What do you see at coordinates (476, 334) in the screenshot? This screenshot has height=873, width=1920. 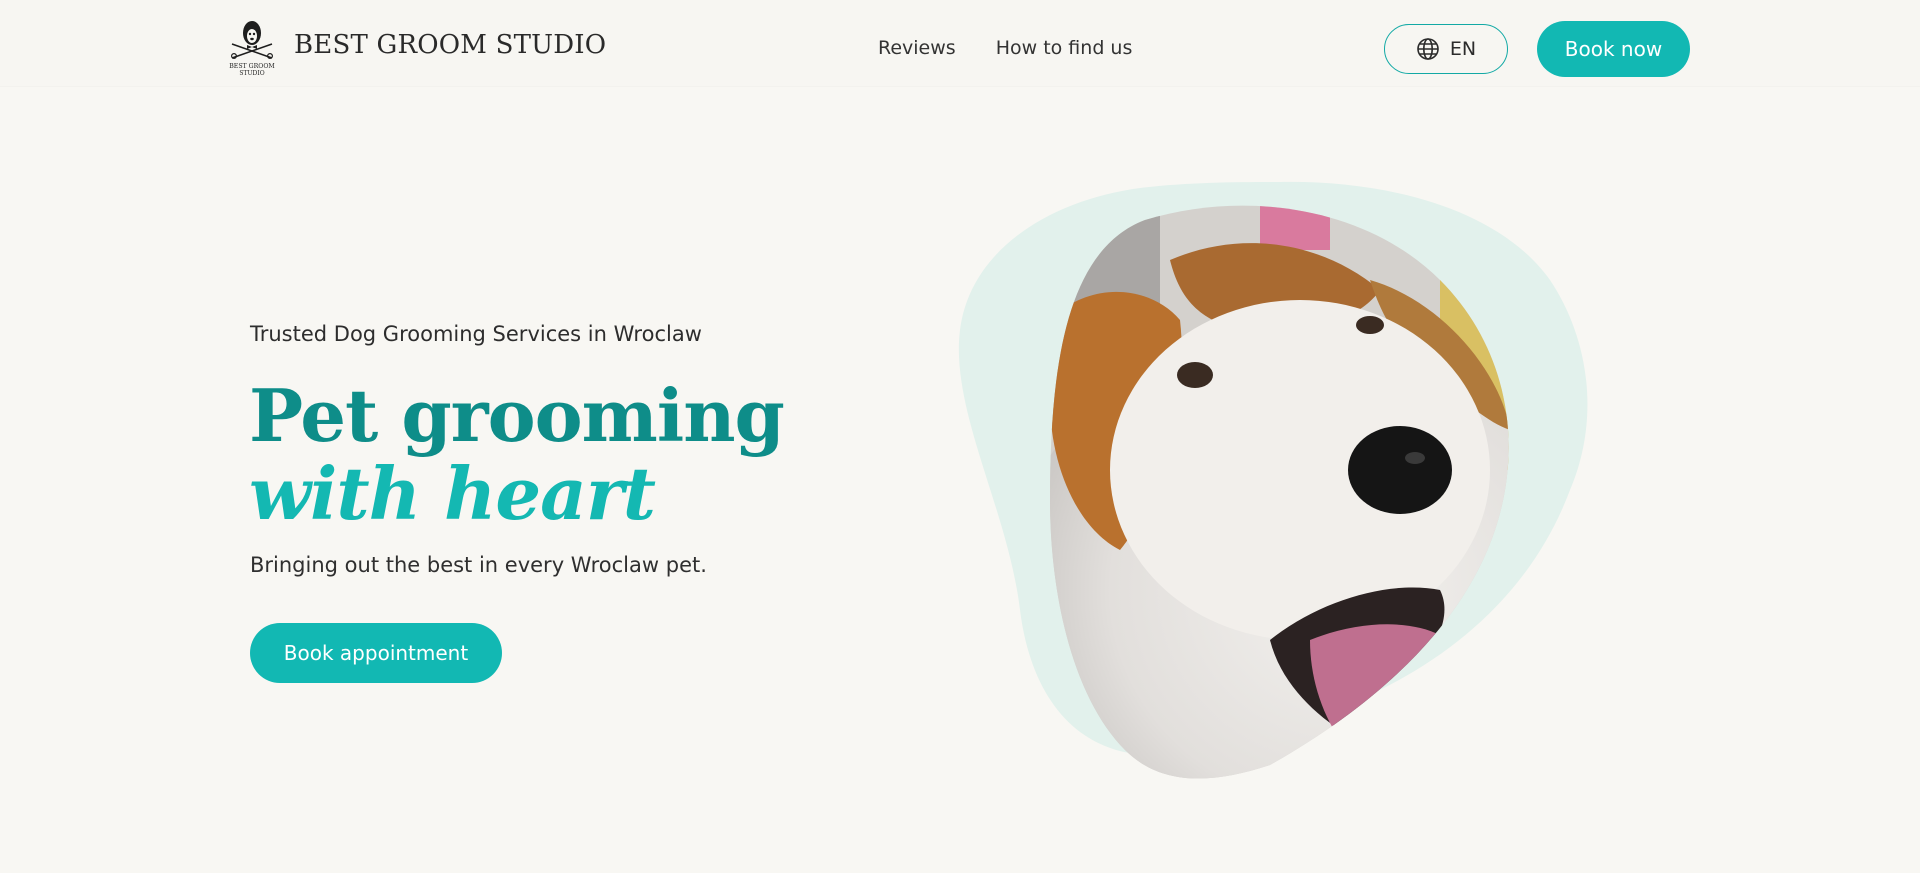 I see `hero-eyebrow: Trusted Dog Grooming Services in Wroclaw` at bounding box center [476, 334].